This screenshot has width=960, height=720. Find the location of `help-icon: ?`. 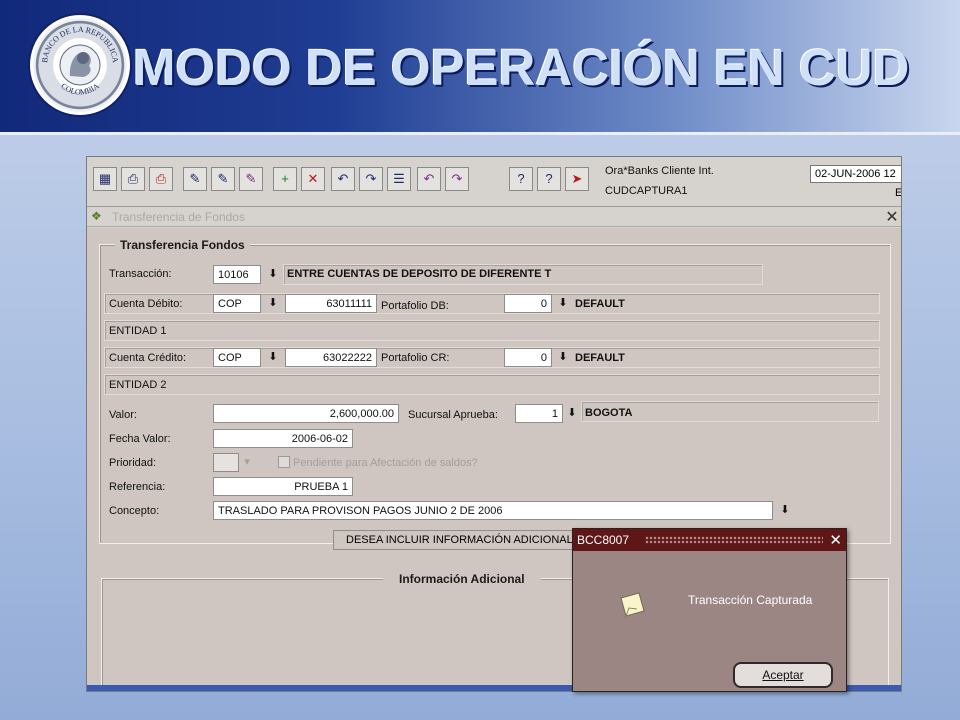

help-icon: ? is located at coordinates (521, 179).